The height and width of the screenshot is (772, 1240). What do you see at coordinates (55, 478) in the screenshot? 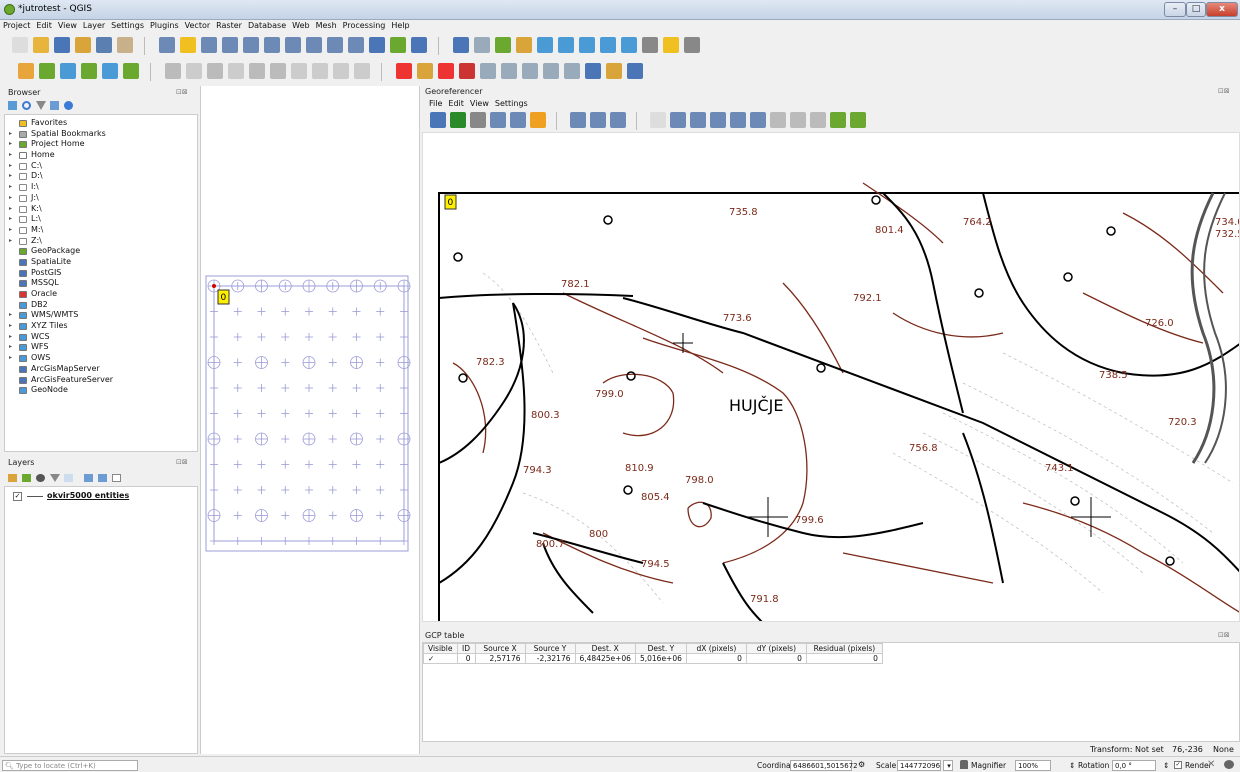
I see `filter-legend-icon` at bounding box center [55, 478].